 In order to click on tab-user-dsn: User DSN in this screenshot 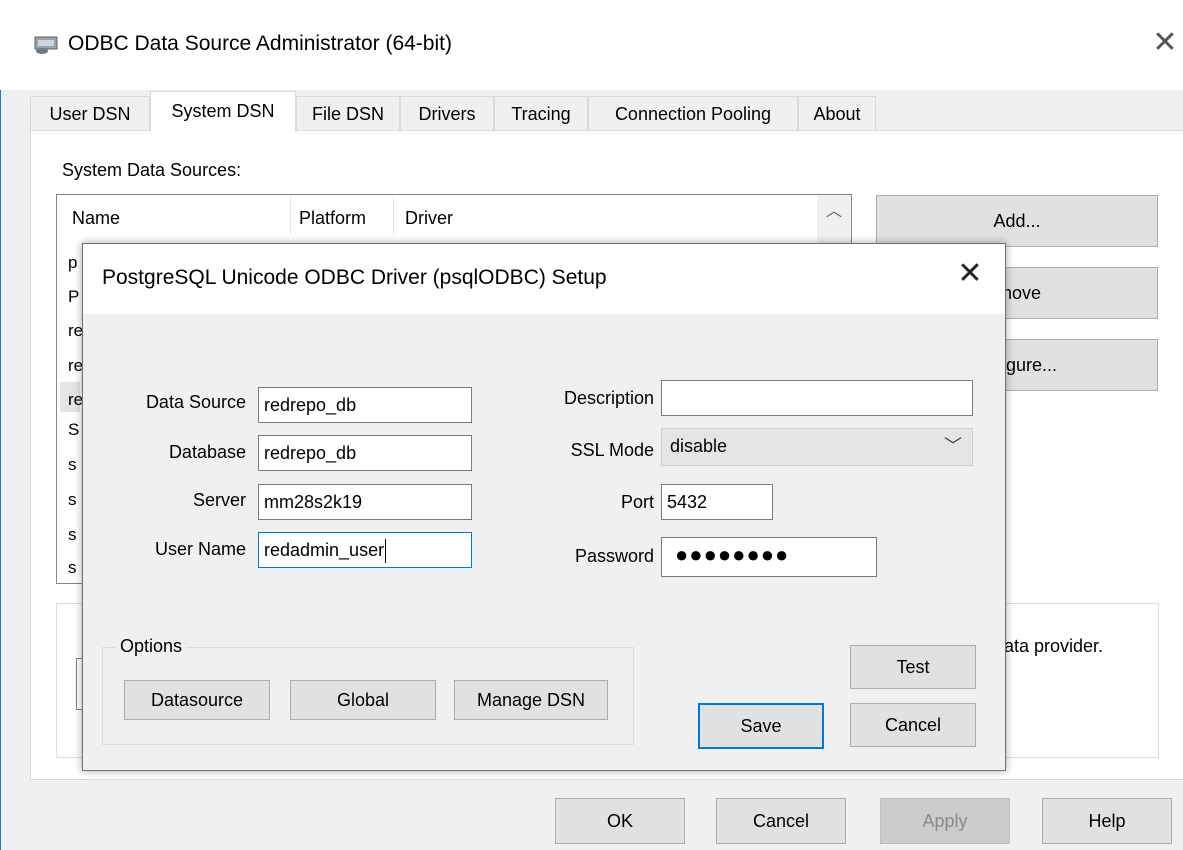, I will do `click(90, 113)`.